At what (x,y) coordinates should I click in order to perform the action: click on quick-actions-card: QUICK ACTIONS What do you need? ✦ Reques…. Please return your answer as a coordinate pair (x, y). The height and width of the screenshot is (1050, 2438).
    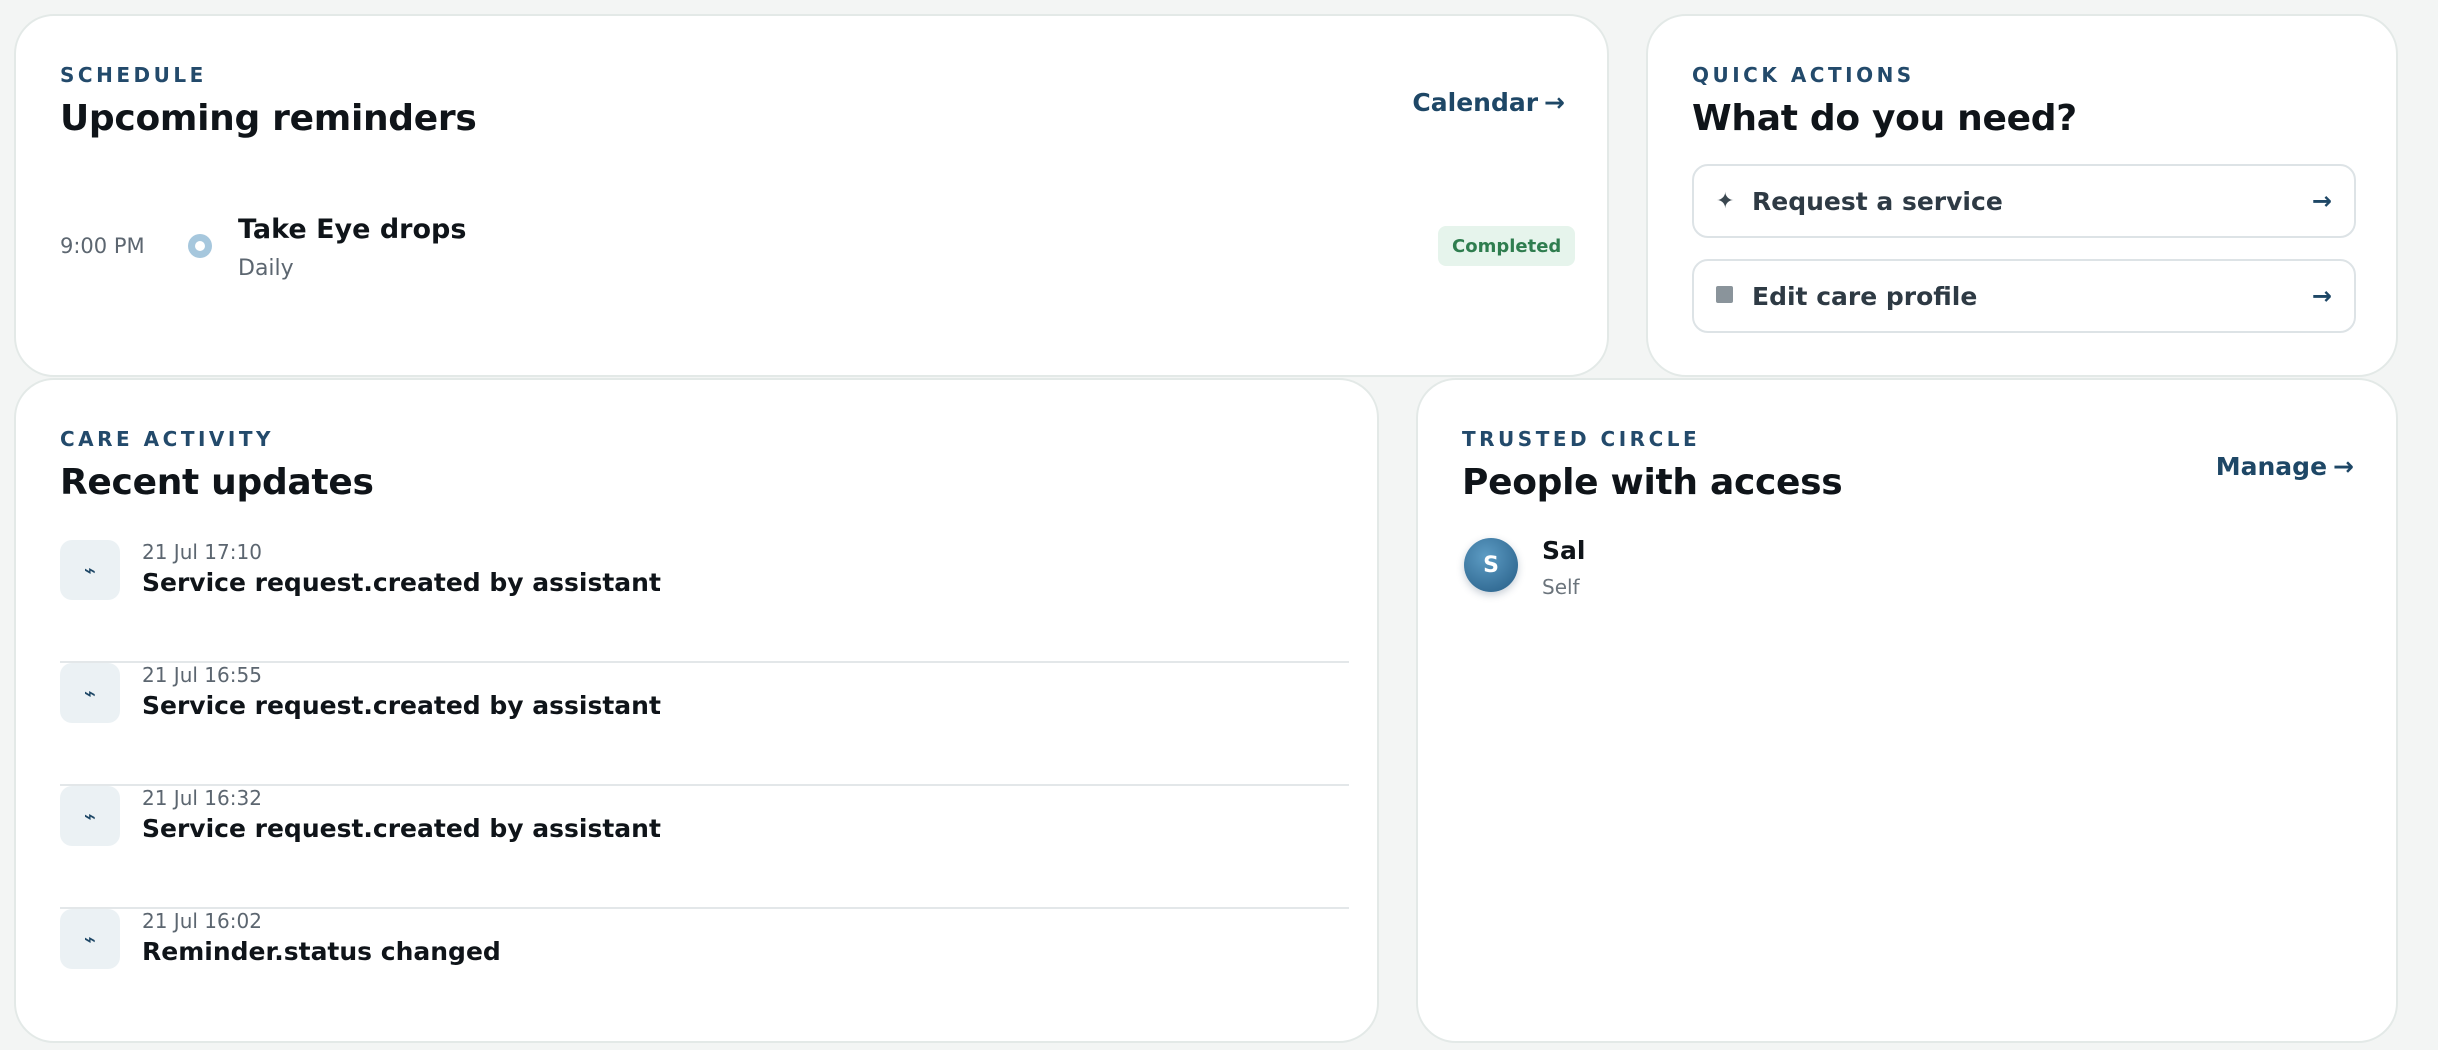
    Looking at the image, I should click on (2022, 195).